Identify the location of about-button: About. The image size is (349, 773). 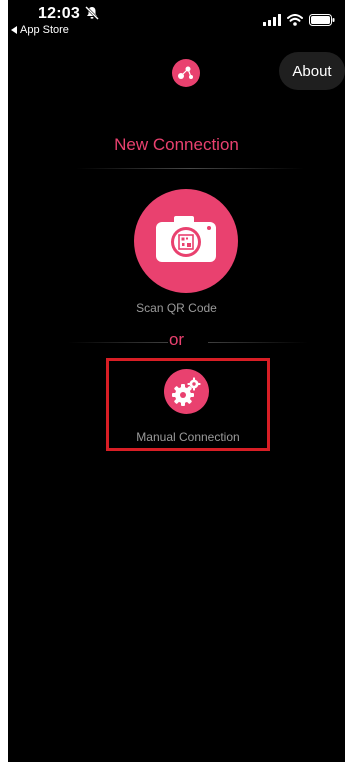
(312, 71).